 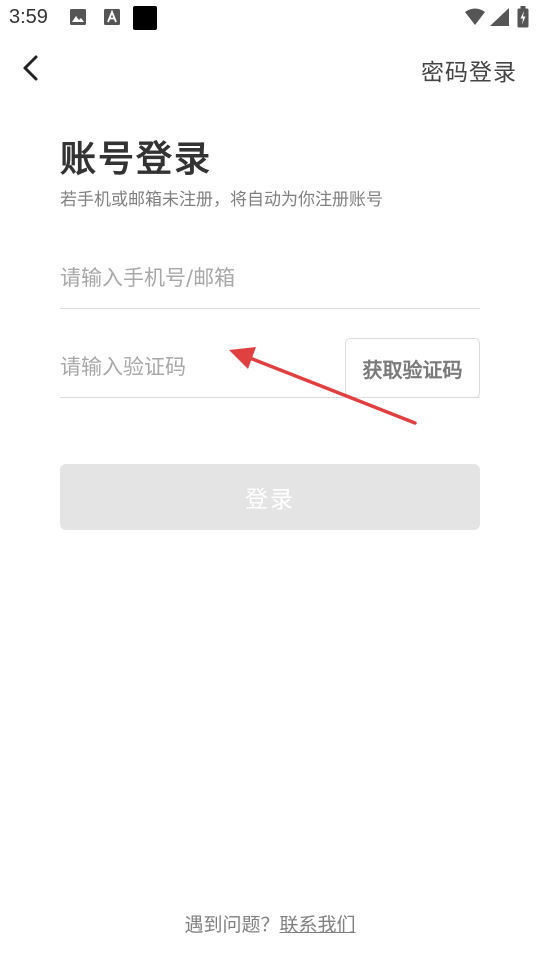 What do you see at coordinates (145, 20) in the screenshot?
I see `black-square-icon` at bounding box center [145, 20].